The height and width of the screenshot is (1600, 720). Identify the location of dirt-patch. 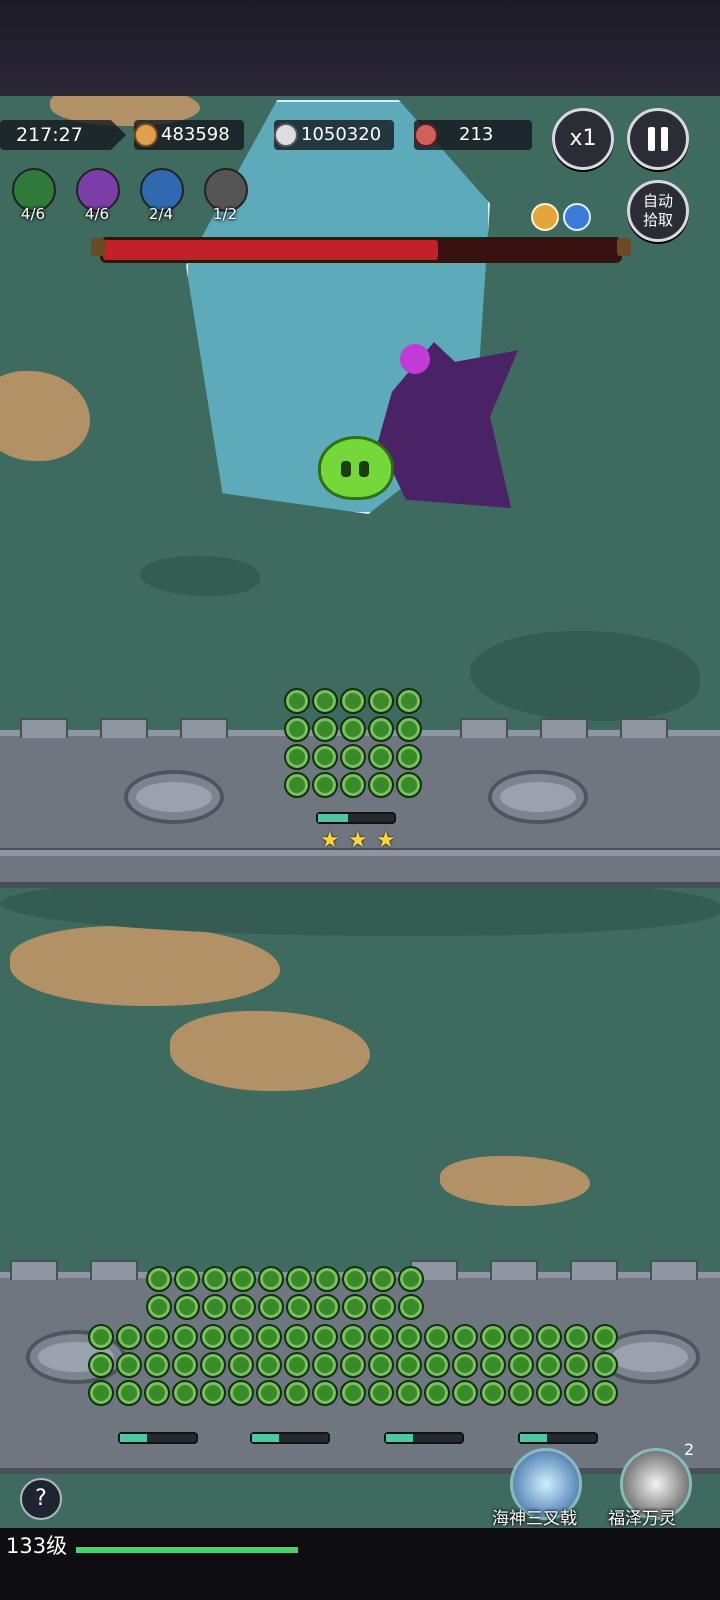
(270, 1051).